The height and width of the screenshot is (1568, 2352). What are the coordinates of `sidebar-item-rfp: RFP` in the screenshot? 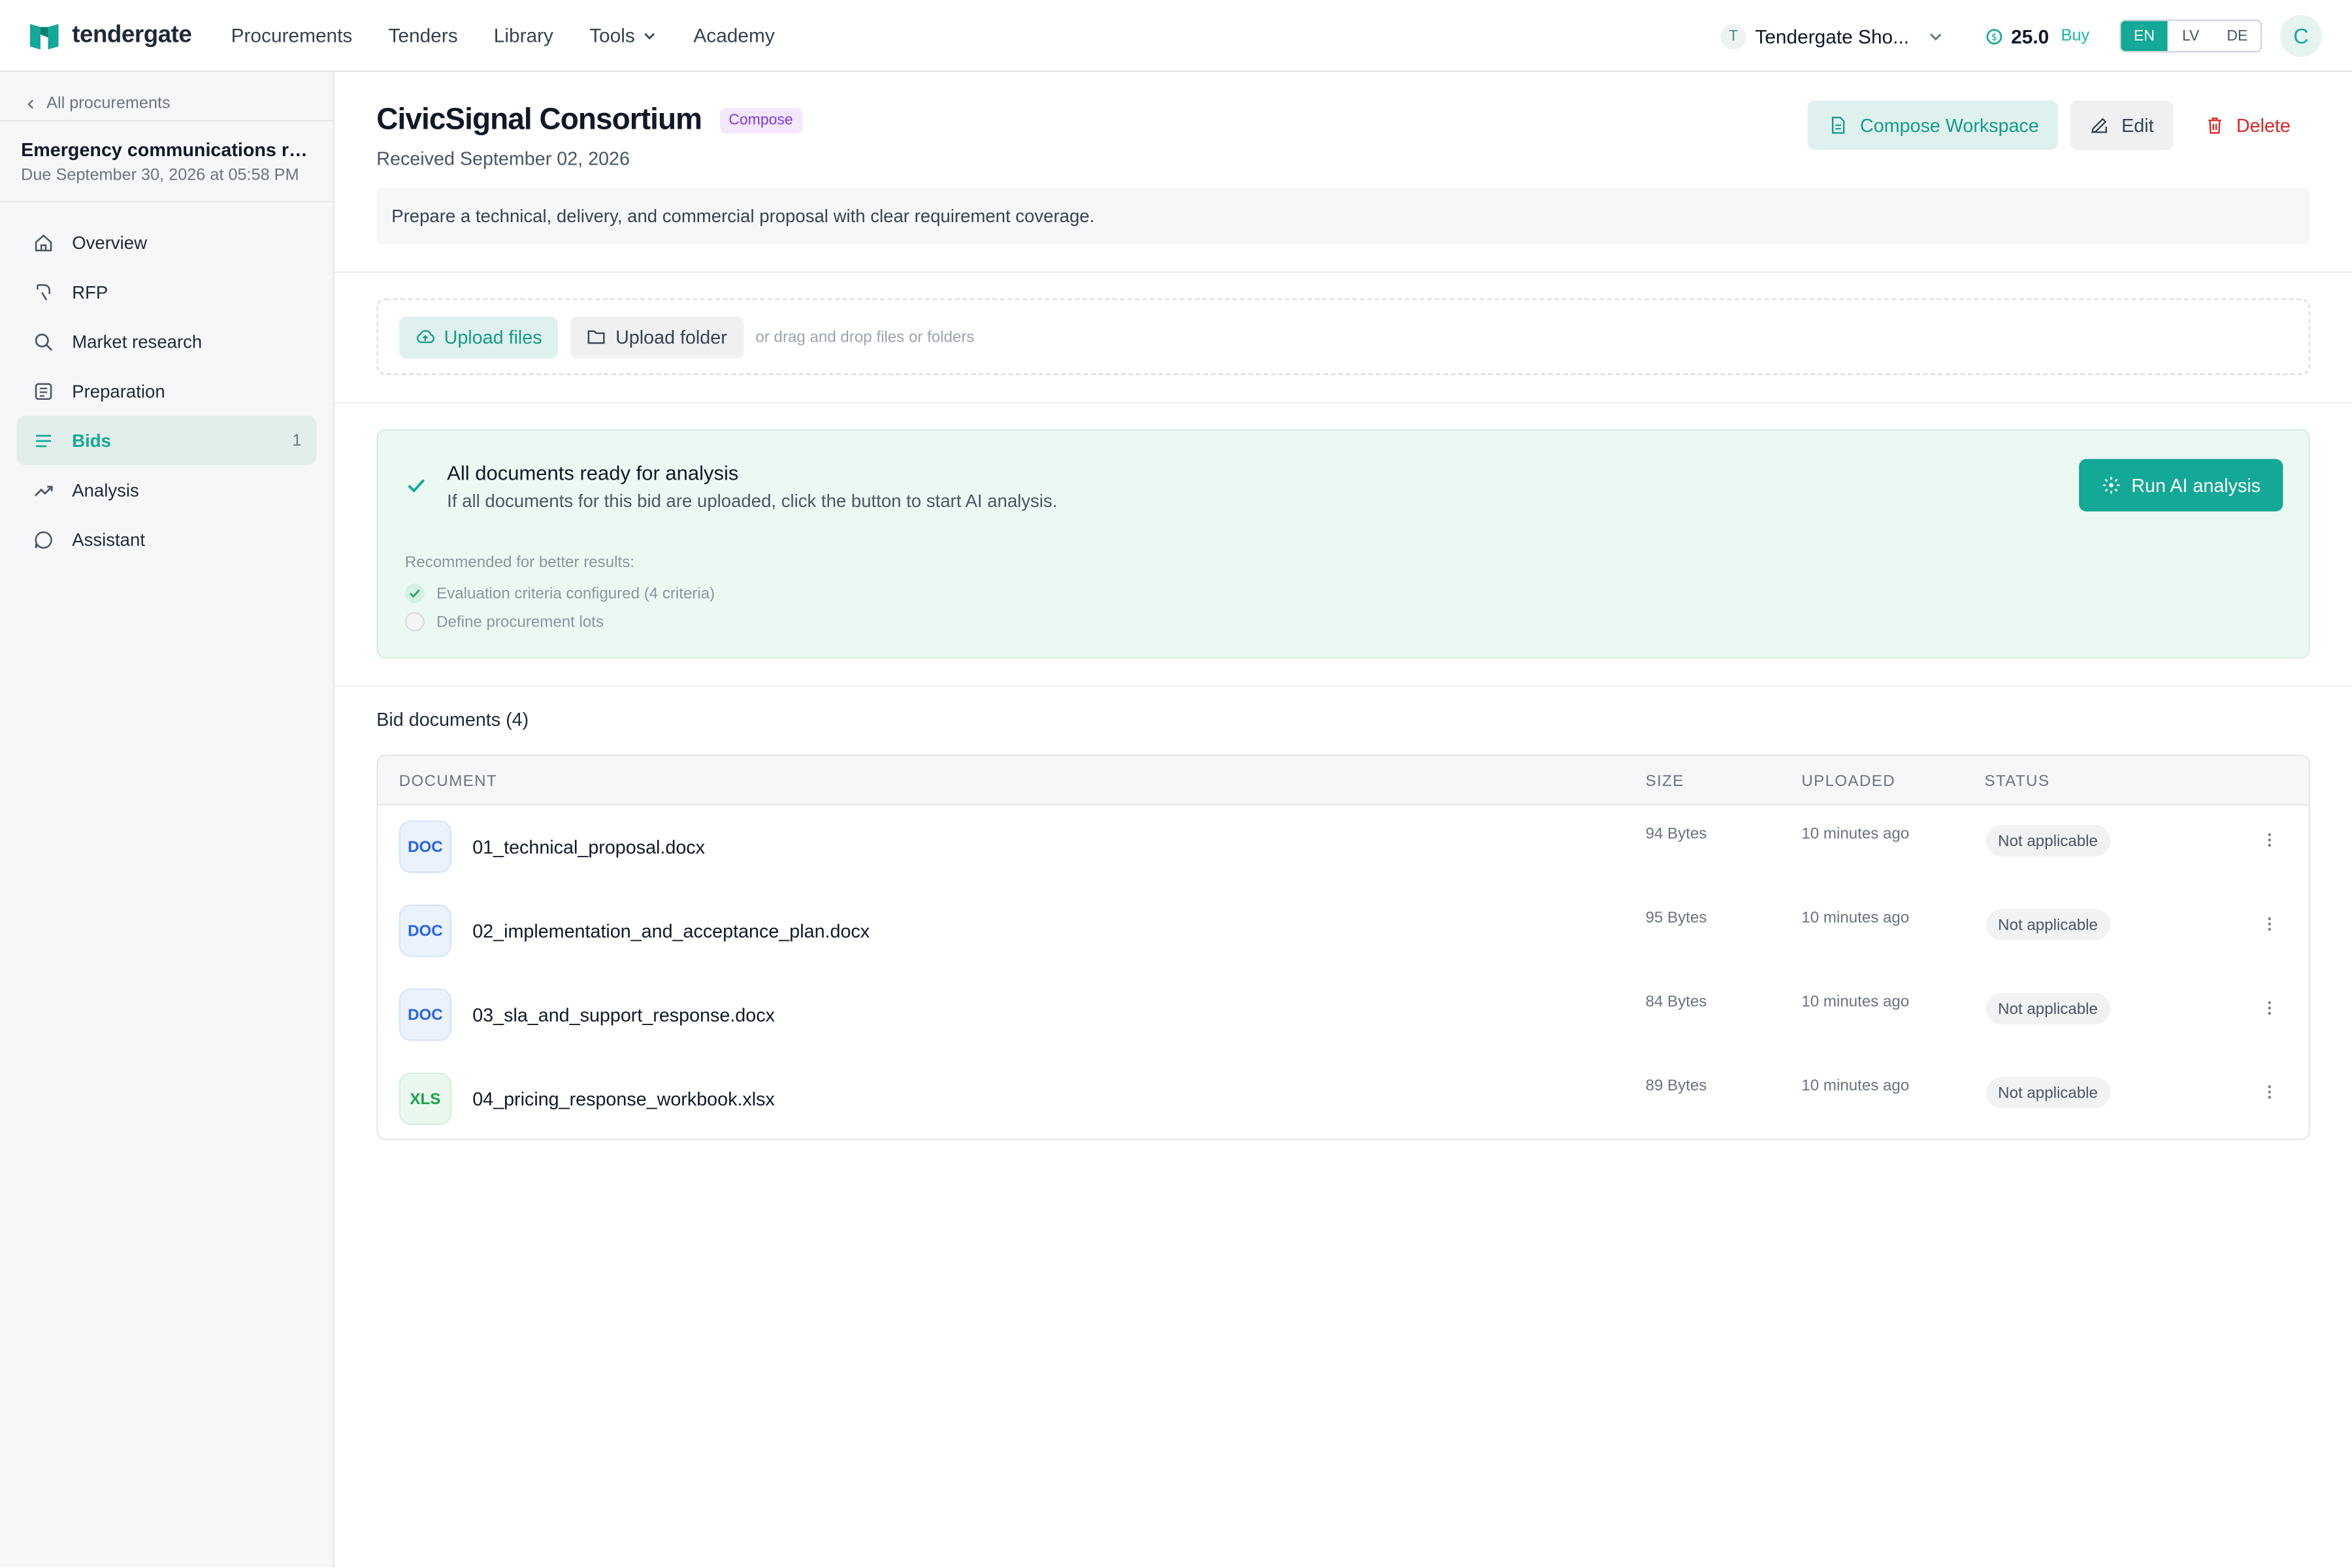 It's located at (166, 292).